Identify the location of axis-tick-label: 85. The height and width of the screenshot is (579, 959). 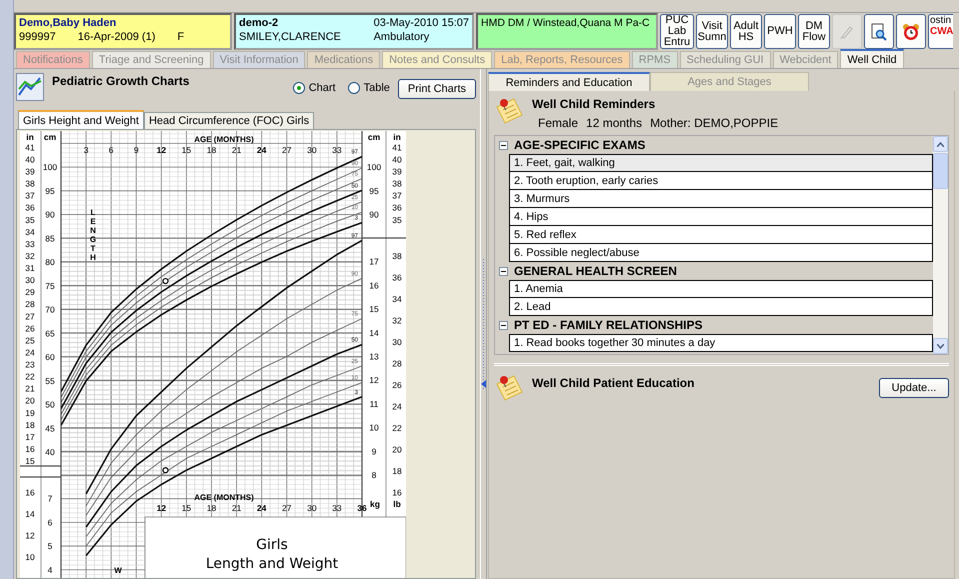
(50, 238).